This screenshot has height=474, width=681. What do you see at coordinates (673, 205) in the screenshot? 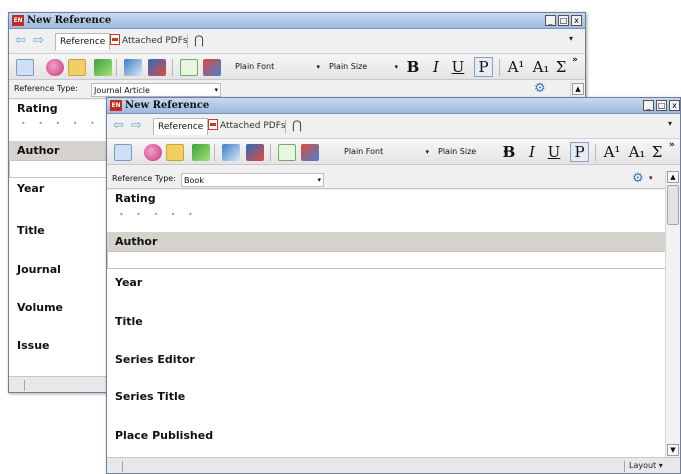
I see `scroll-thumb` at bounding box center [673, 205].